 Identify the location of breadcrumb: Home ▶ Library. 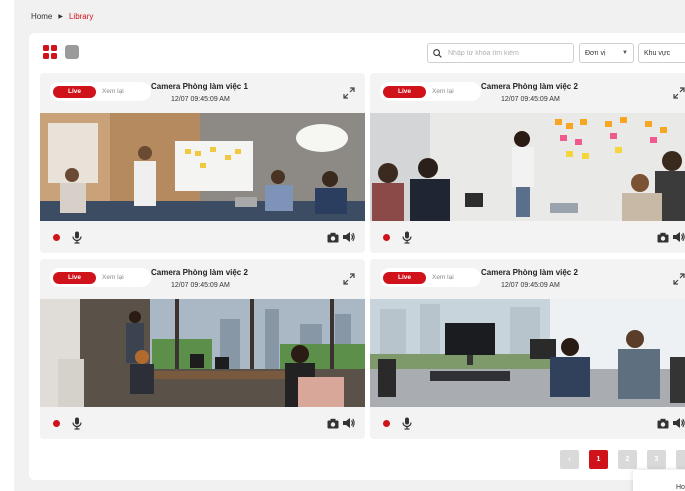
(62, 16).